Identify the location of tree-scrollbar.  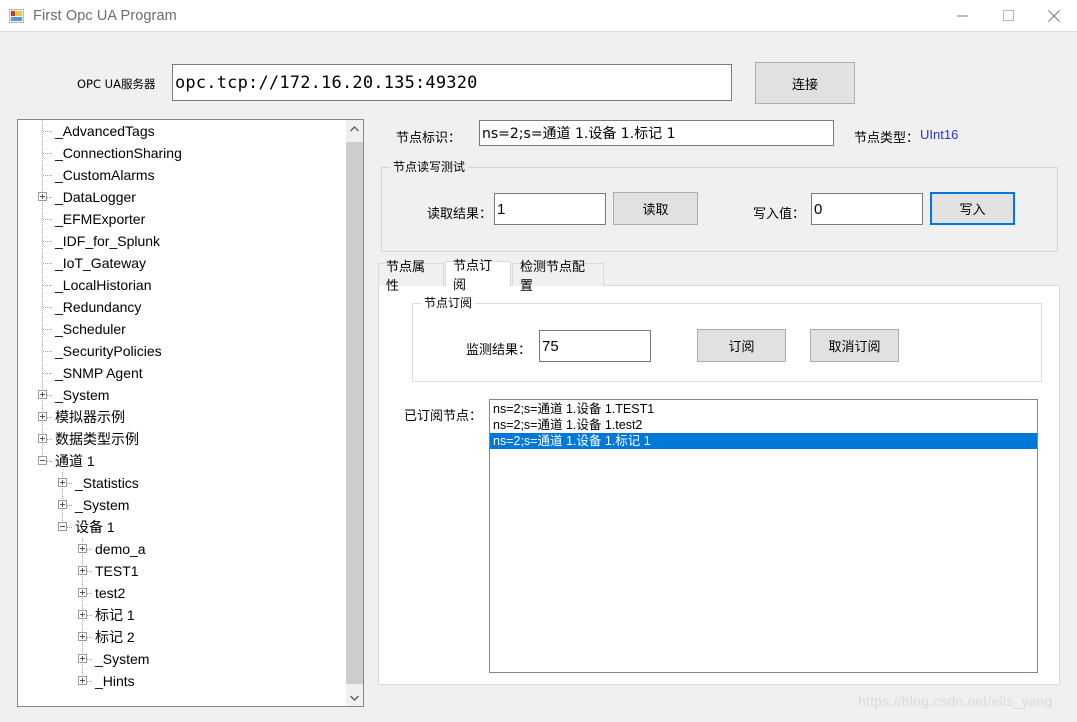
(354, 413).